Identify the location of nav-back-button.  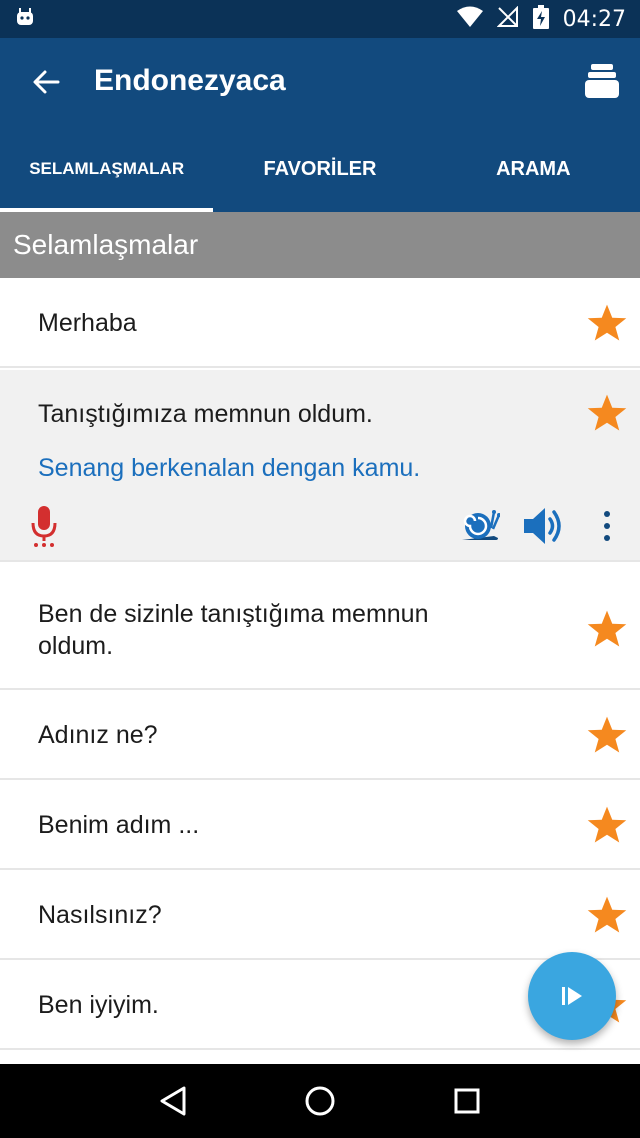
(173, 1101).